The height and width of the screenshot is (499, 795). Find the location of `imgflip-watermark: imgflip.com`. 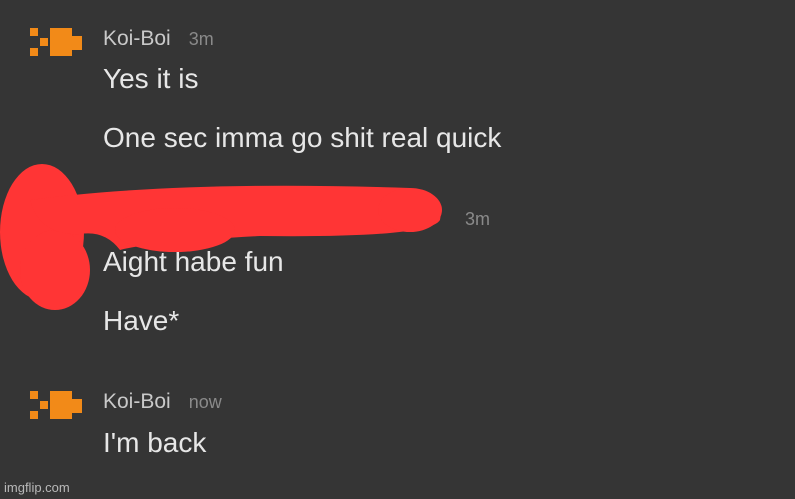

imgflip-watermark: imgflip.com is located at coordinates (37, 487).